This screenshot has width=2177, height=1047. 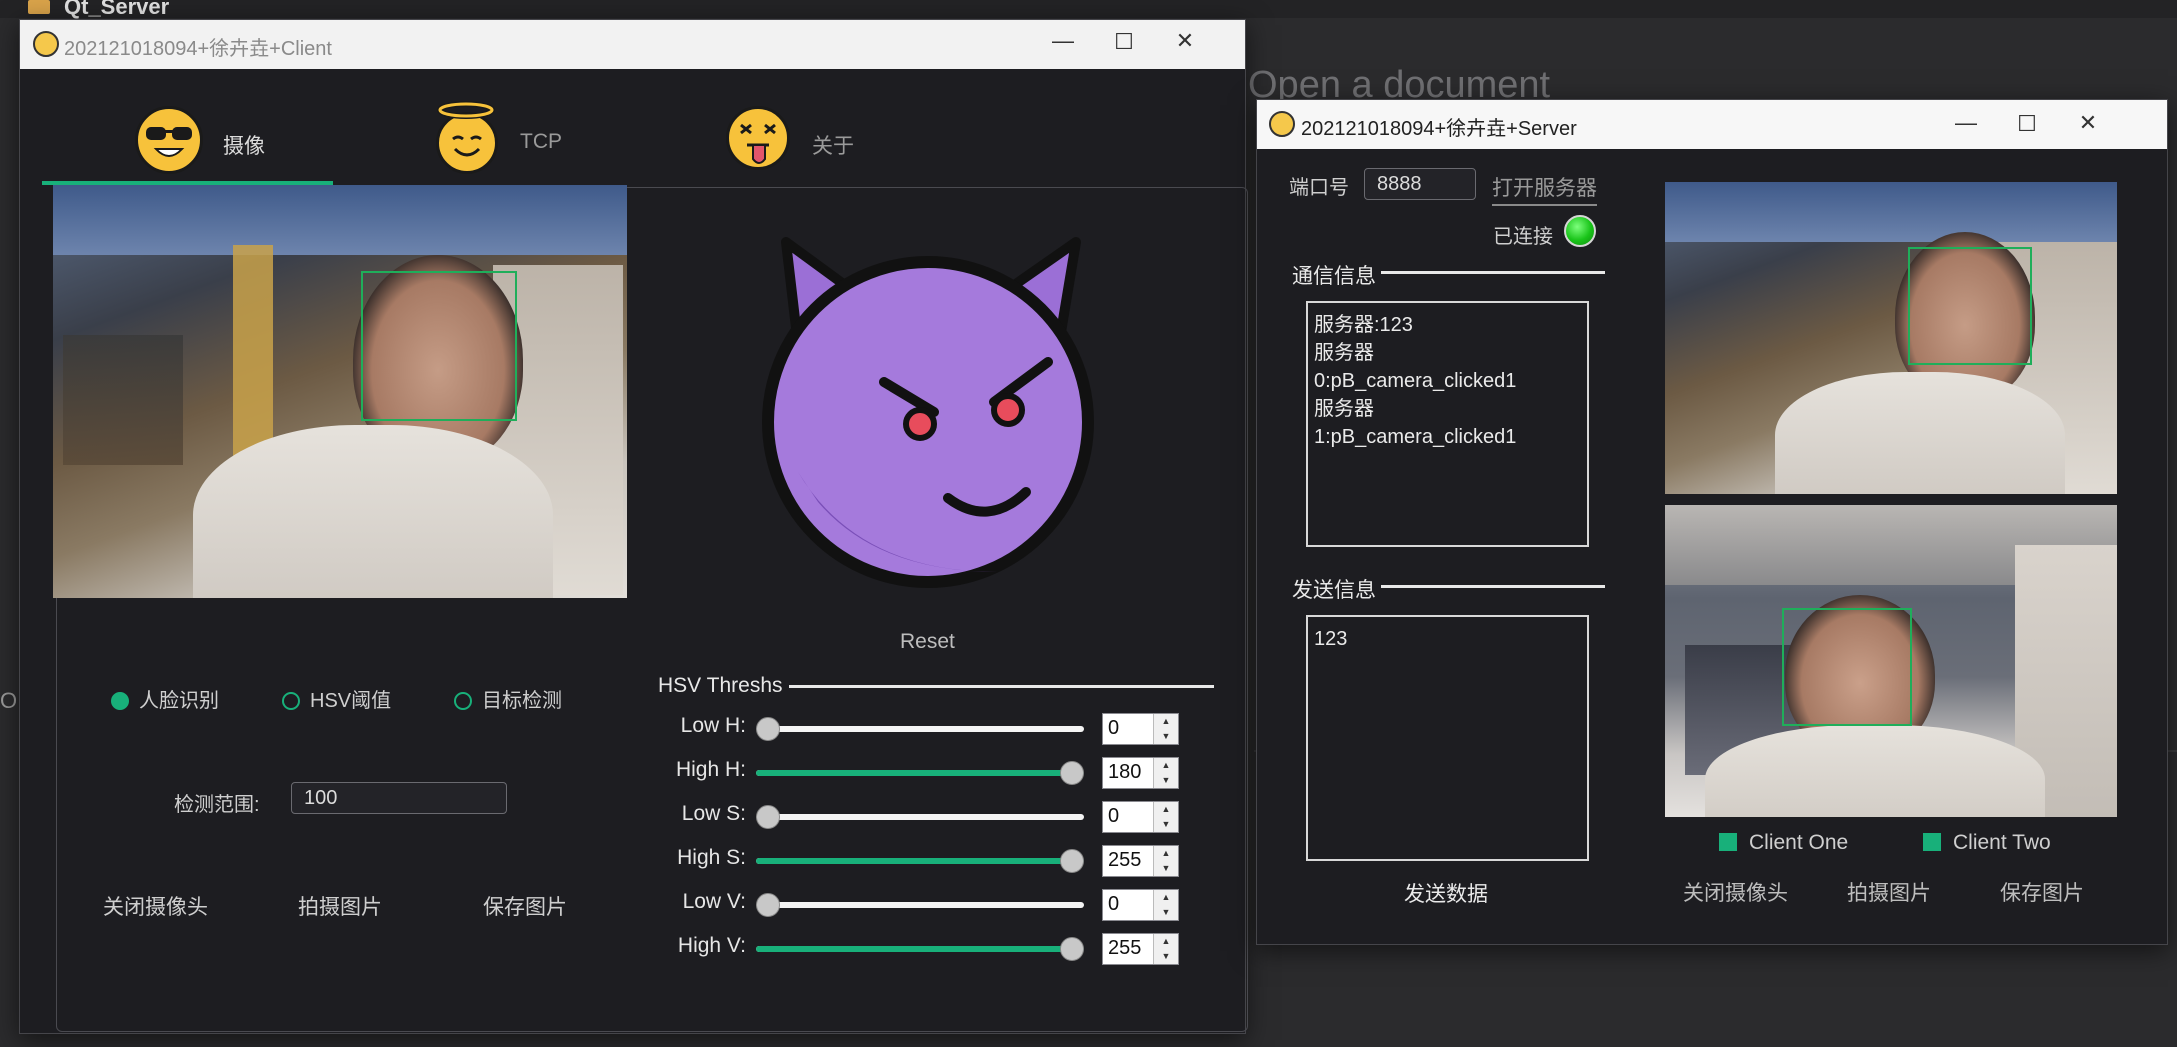 I want to click on send-data-button: 发送数据, so click(x=1446, y=893).